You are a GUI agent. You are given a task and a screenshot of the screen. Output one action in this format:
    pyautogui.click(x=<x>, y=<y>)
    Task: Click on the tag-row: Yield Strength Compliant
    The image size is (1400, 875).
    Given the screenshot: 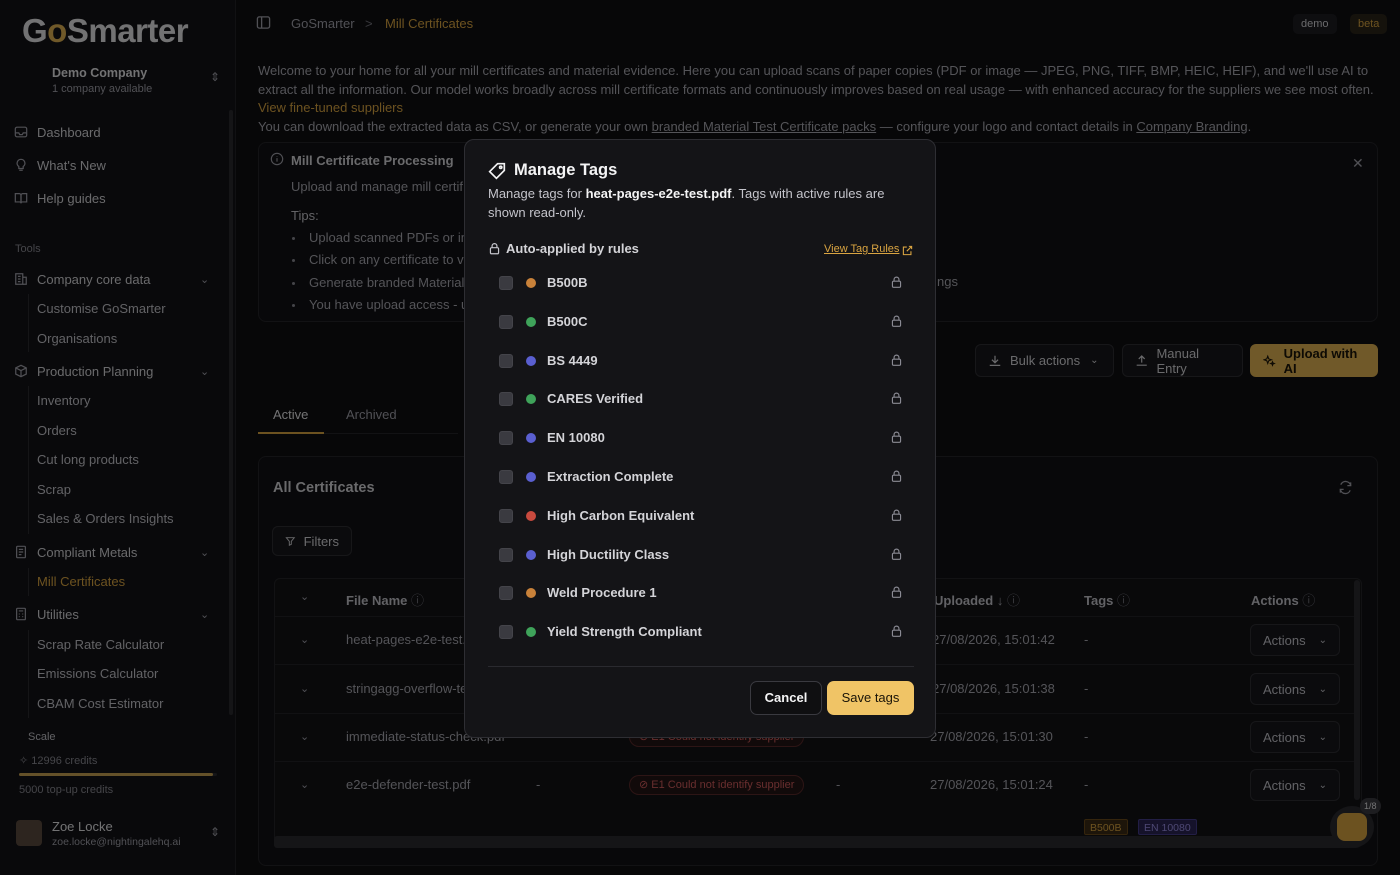 What is the action you would take?
    pyautogui.click(x=701, y=632)
    